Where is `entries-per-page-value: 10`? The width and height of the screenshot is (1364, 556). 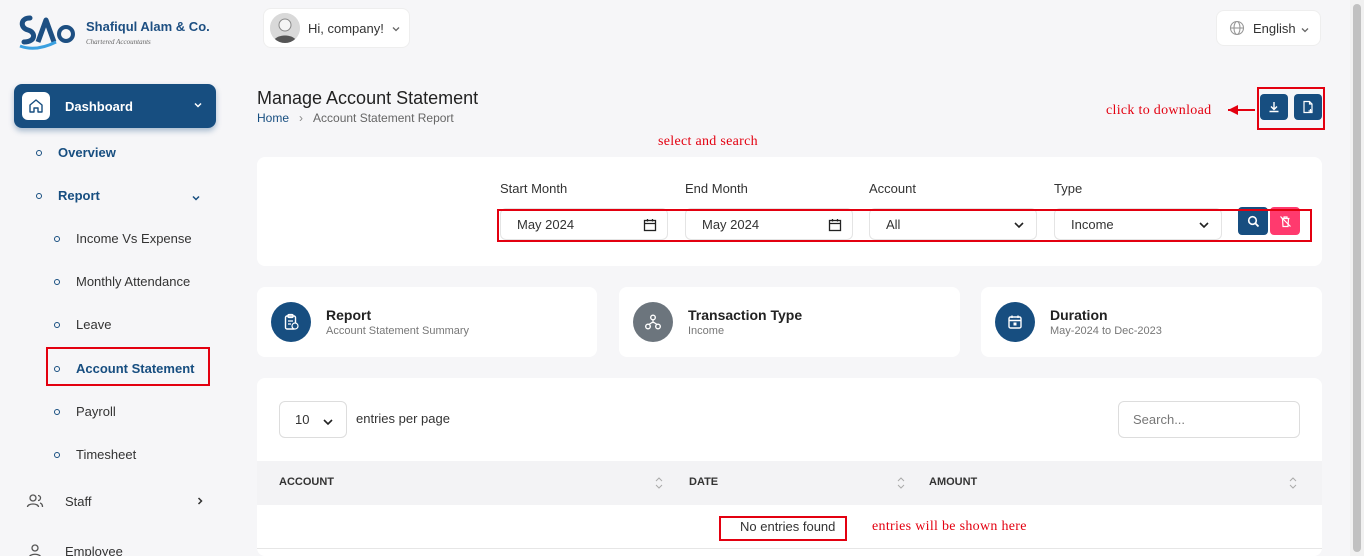 entries-per-page-value: 10 is located at coordinates (302, 419).